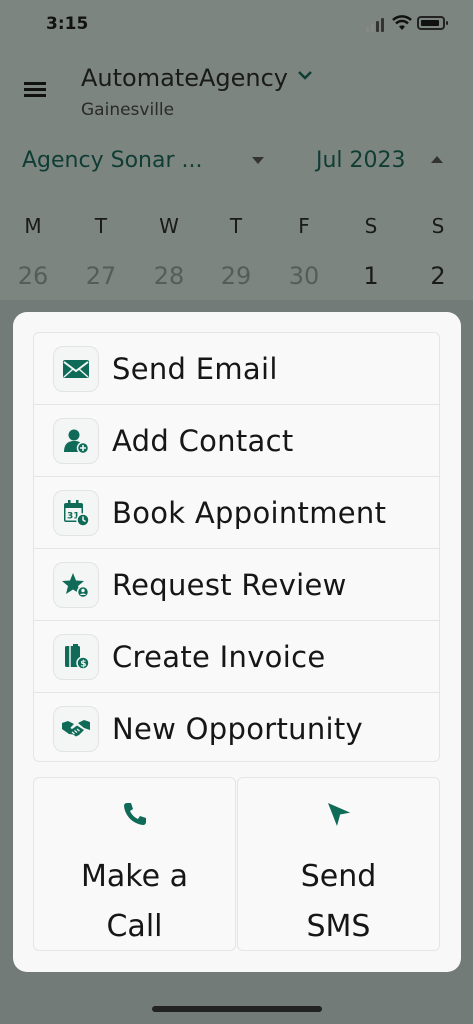 This screenshot has height=1024, width=473. Describe the element at coordinates (236, 24) in the screenshot. I see `status-bar: 3:15` at that location.